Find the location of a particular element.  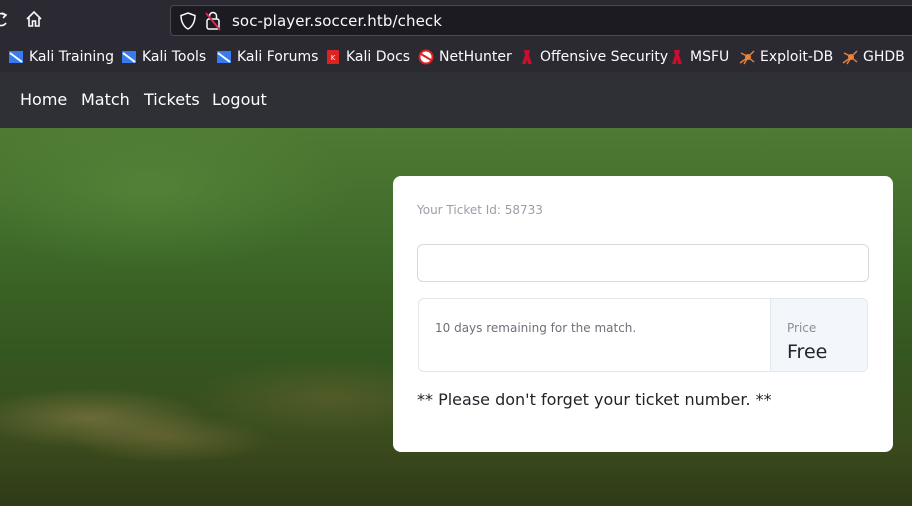

home-icon is located at coordinates (34, 19).